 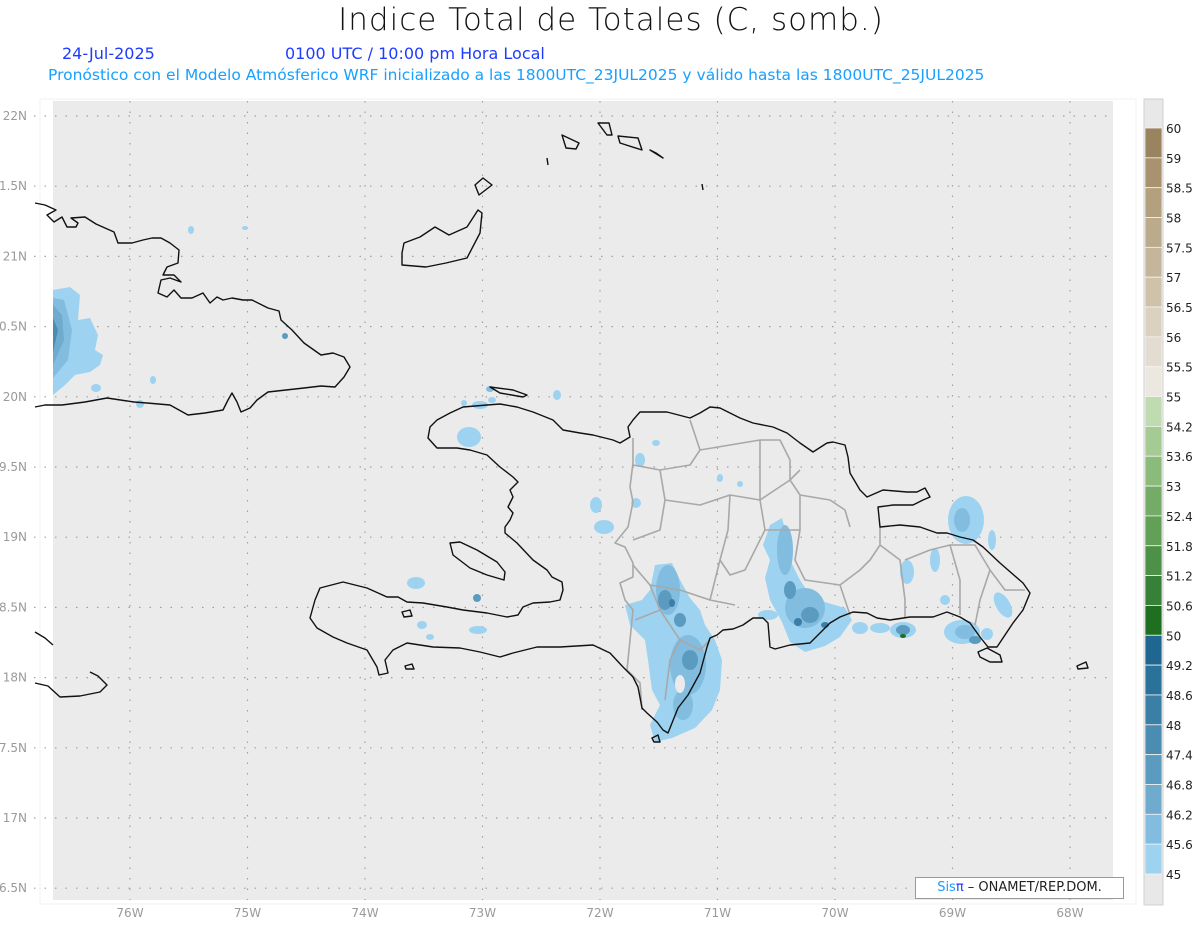 What do you see at coordinates (13, 186) in the screenshot?
I see `lat-tick-label: 1.5N` at bounding box center [13, 186].